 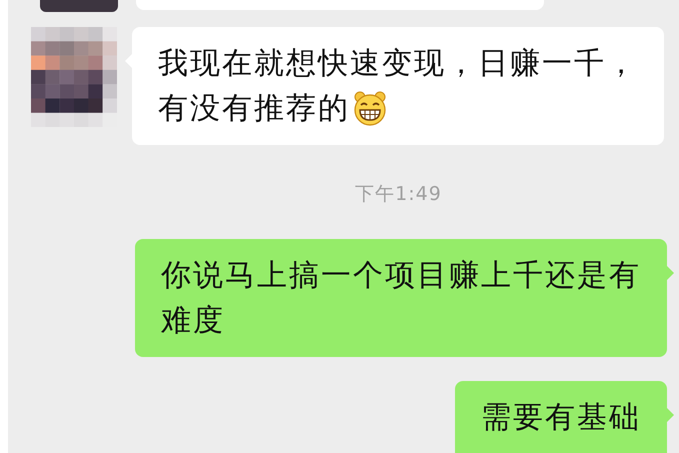 I want to click on message-text-line: 有没有推荐的, so click(x=398, y=108).